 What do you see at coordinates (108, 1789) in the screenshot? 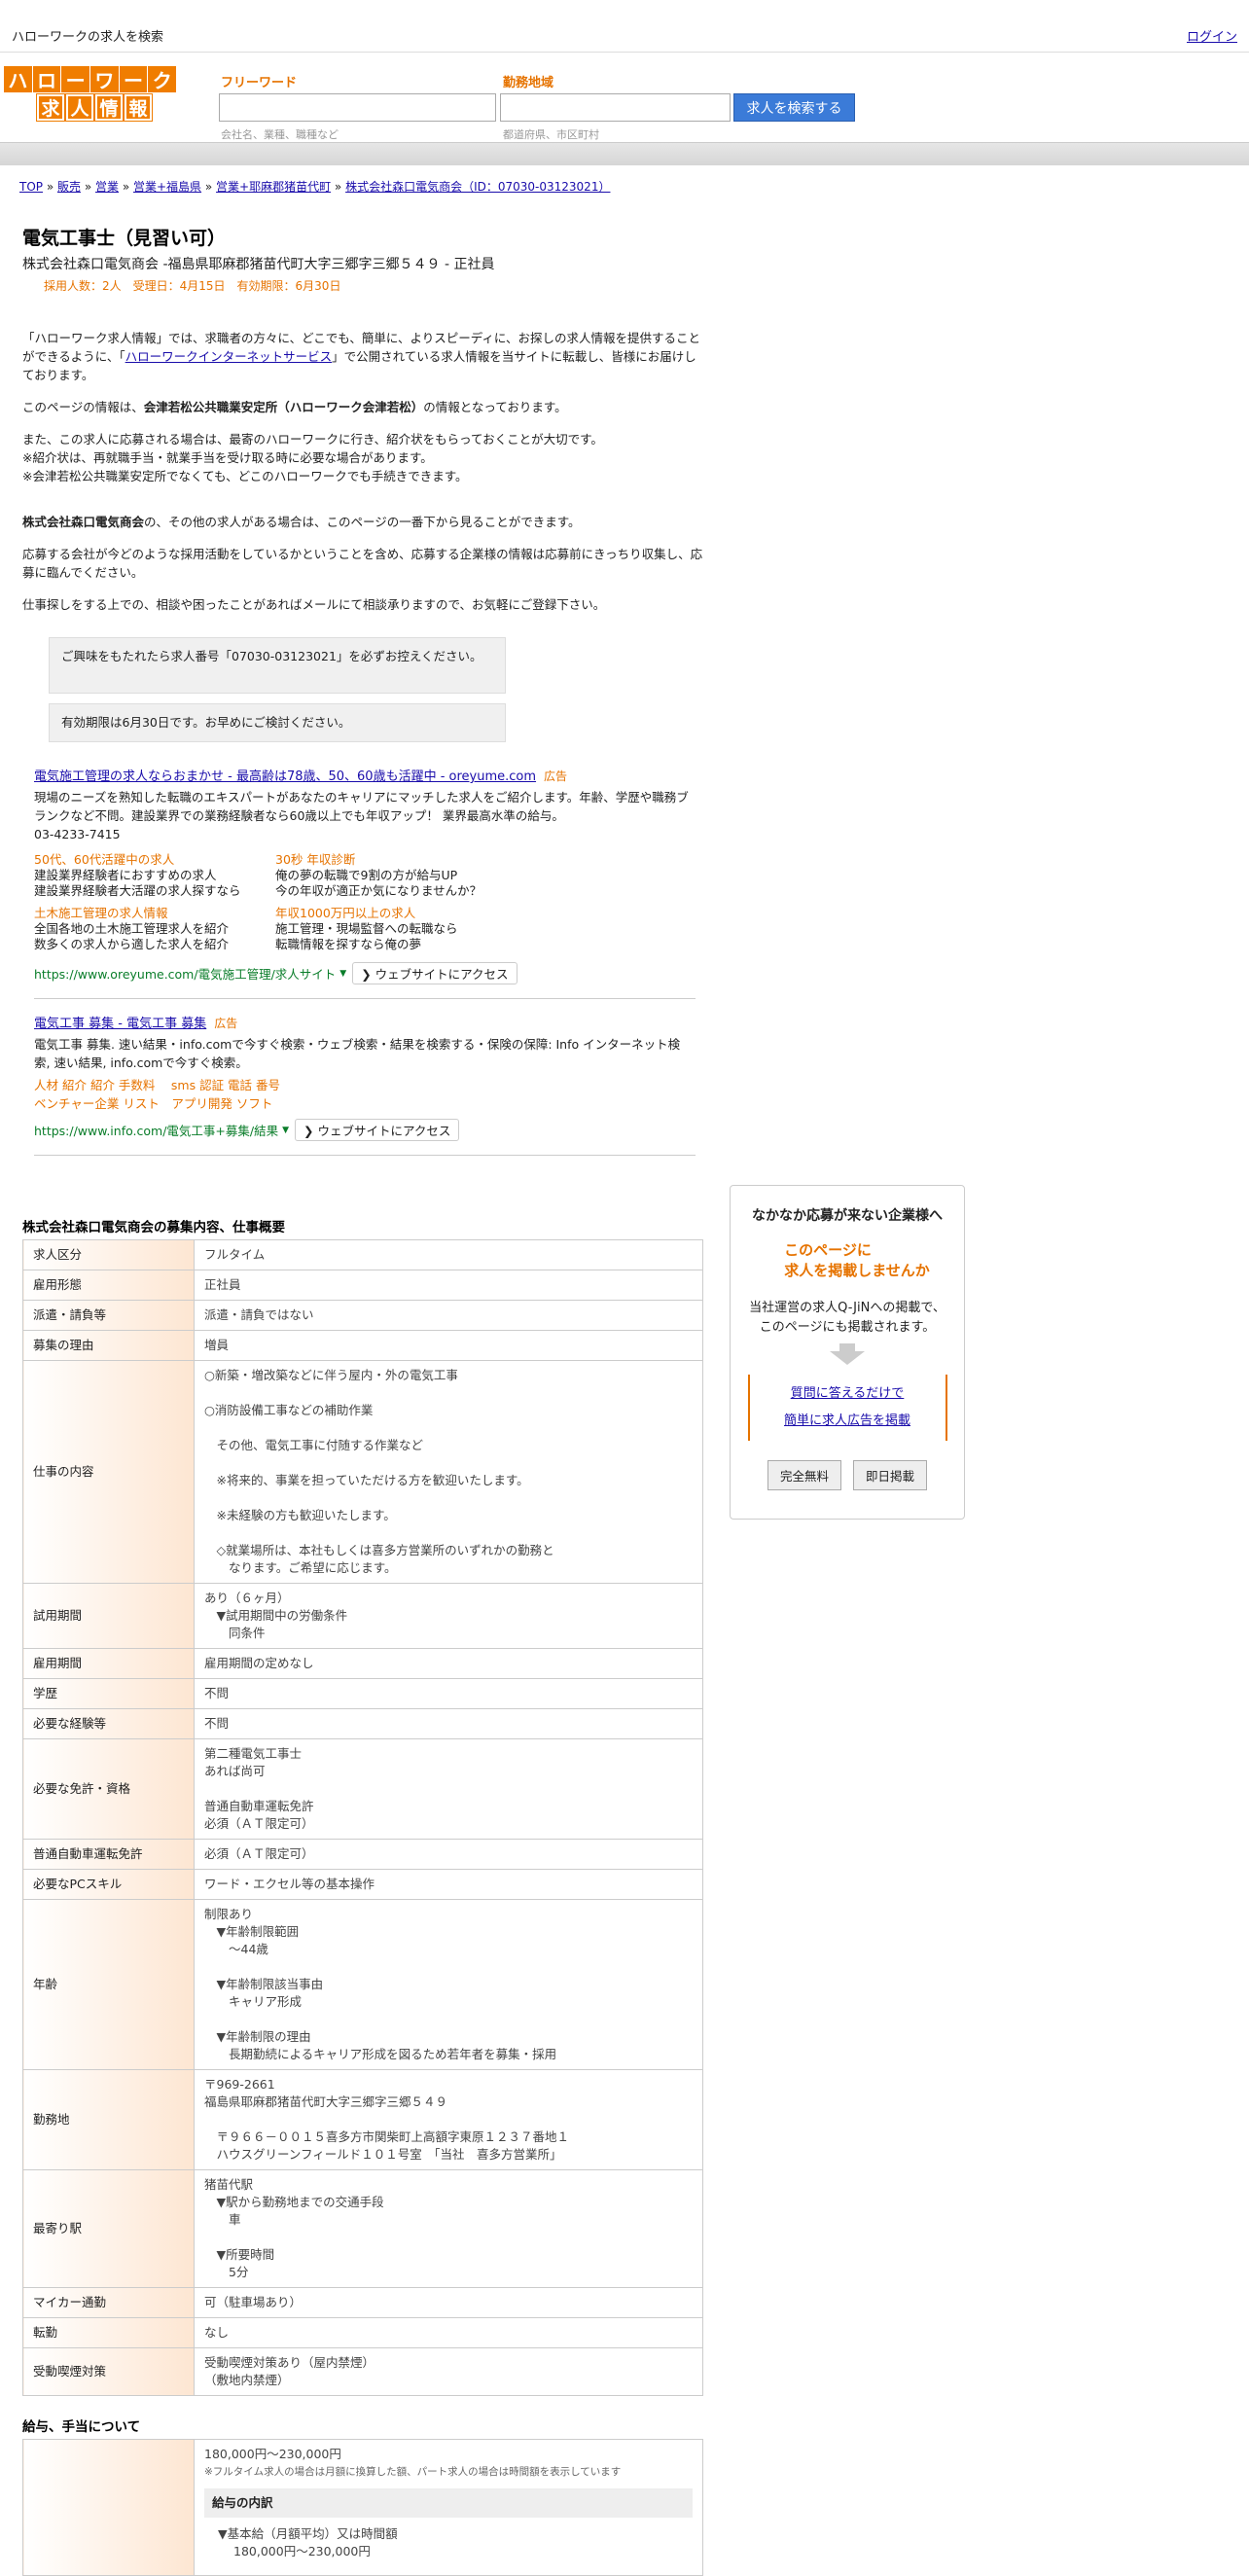
I see `row-label: 必要な免許・資格` at bounding box center [108, 1789].